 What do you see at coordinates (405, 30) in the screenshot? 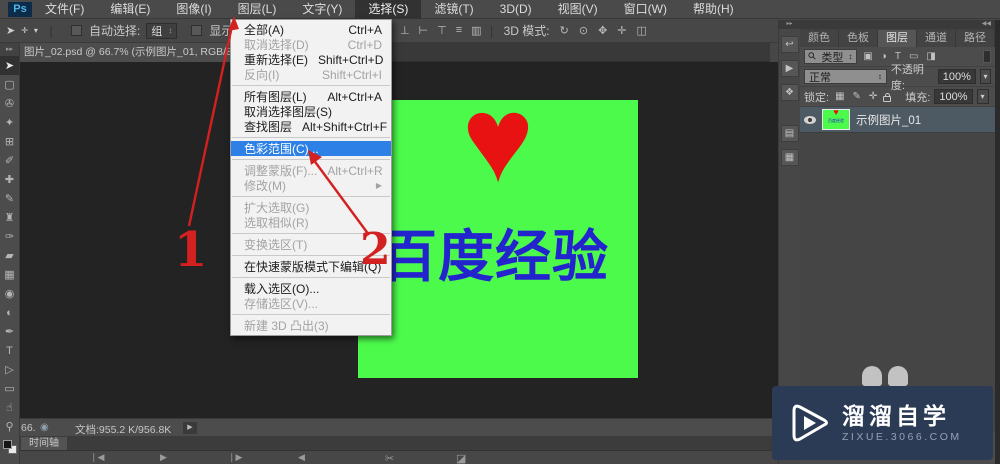
I see `align-bottom-icon: ⊥` at bounding box center [405, 30].